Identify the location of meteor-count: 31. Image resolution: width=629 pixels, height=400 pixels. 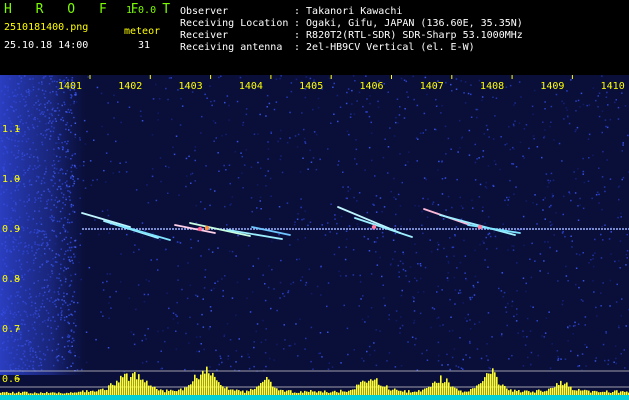
(144, 45).